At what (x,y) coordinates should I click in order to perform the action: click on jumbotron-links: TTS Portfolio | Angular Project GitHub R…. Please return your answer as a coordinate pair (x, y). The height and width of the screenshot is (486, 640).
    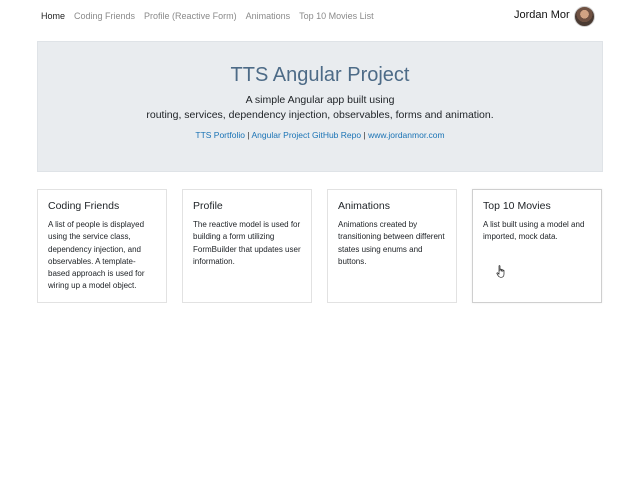
    Looking at the image, I should click on (320, 135).